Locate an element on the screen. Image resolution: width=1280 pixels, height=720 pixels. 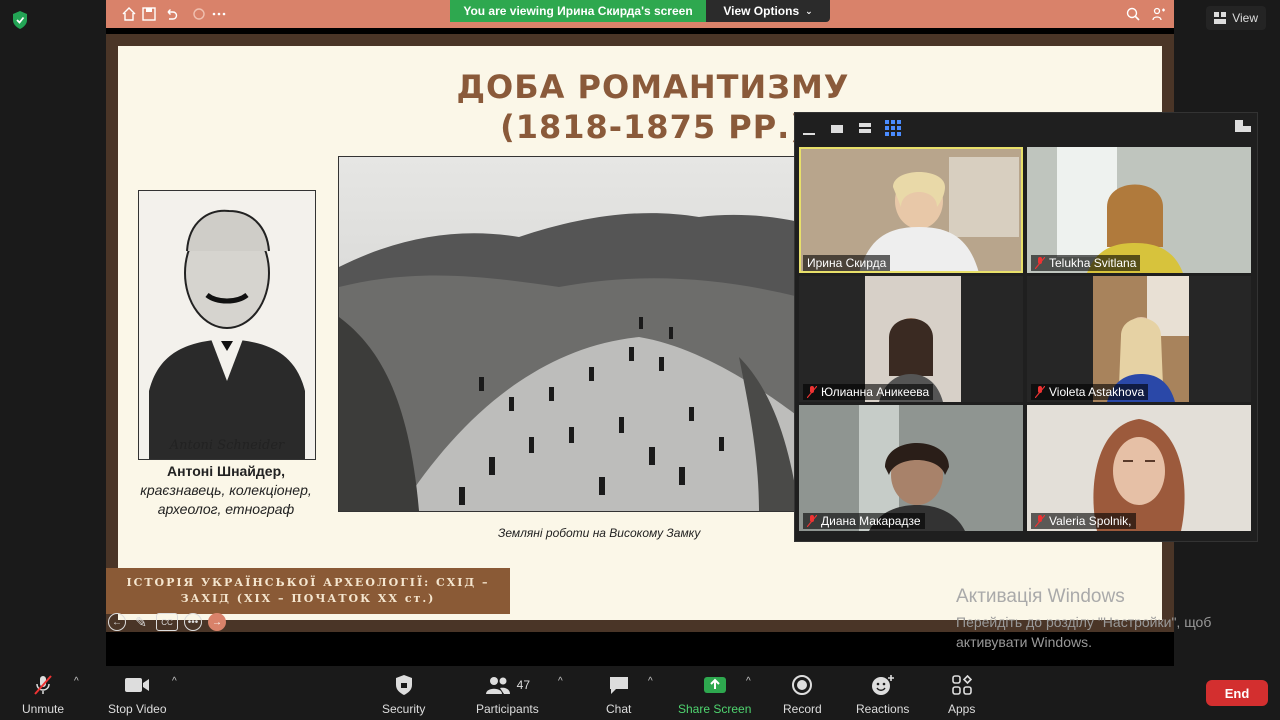
video-camera-icon is located at coordinates (137, 685).